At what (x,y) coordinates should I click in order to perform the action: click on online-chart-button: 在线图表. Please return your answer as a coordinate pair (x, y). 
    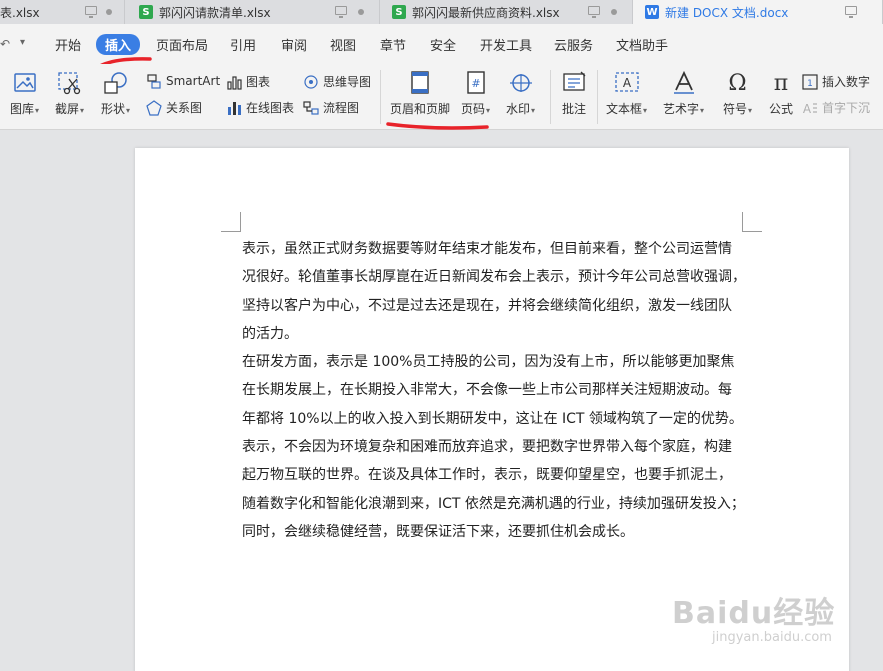
    Looking at the image, I should click on (260, 107).